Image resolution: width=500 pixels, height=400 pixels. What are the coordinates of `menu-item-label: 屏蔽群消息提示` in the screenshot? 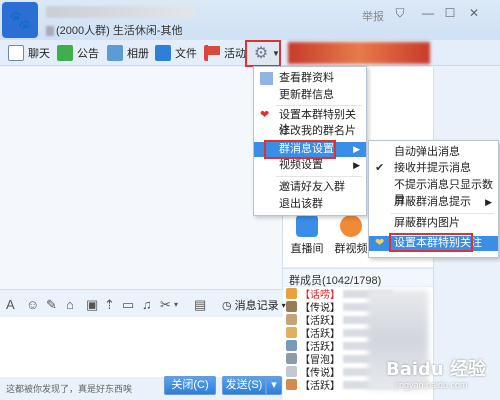 It's located at (432, 202).